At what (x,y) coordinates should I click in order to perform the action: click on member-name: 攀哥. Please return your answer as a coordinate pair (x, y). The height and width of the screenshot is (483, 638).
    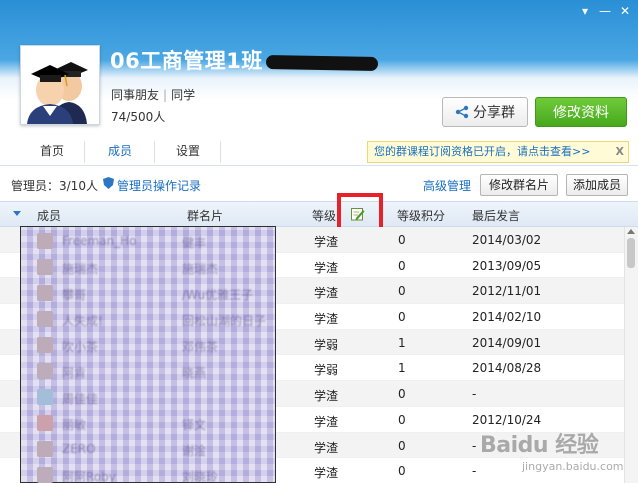
    Looking at the image, I should click on (74, 294).